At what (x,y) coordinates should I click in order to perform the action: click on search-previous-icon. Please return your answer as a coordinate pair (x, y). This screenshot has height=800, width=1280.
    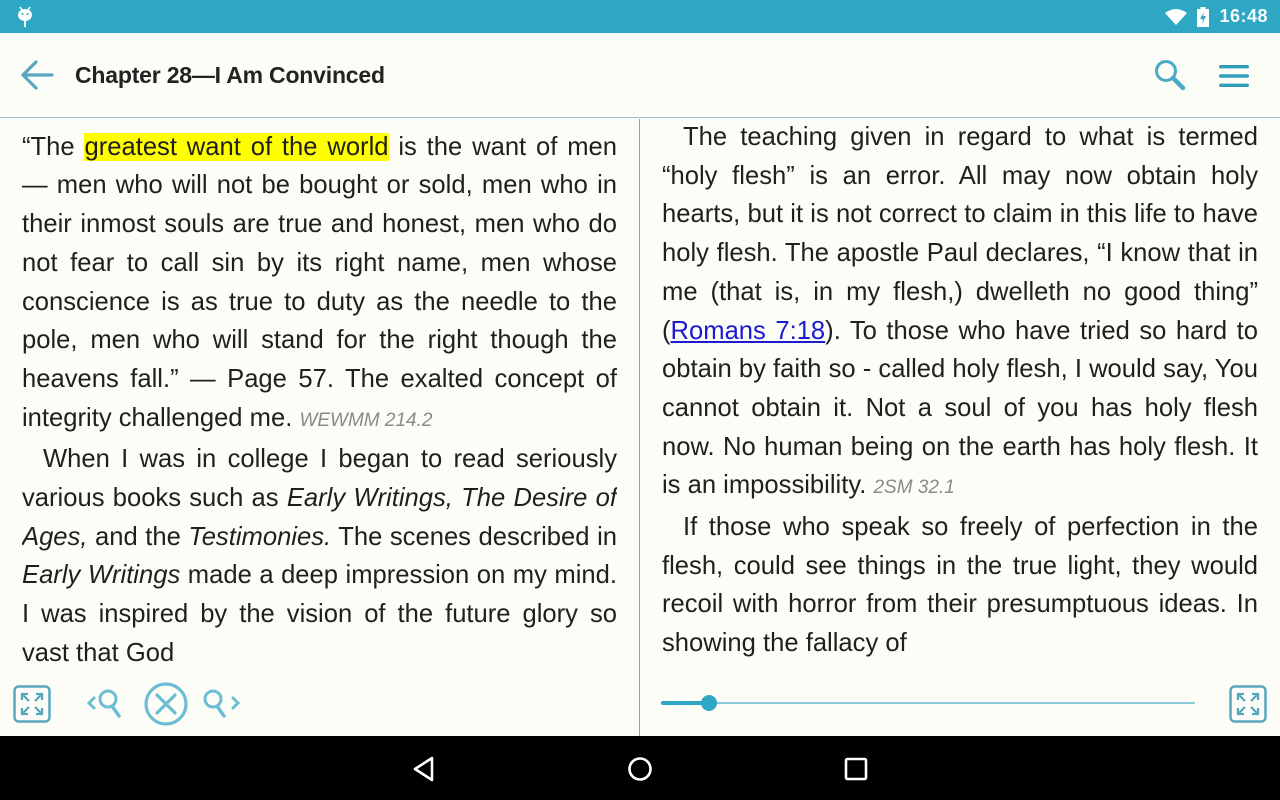
    Looking at the image, I should click on (108, 704).